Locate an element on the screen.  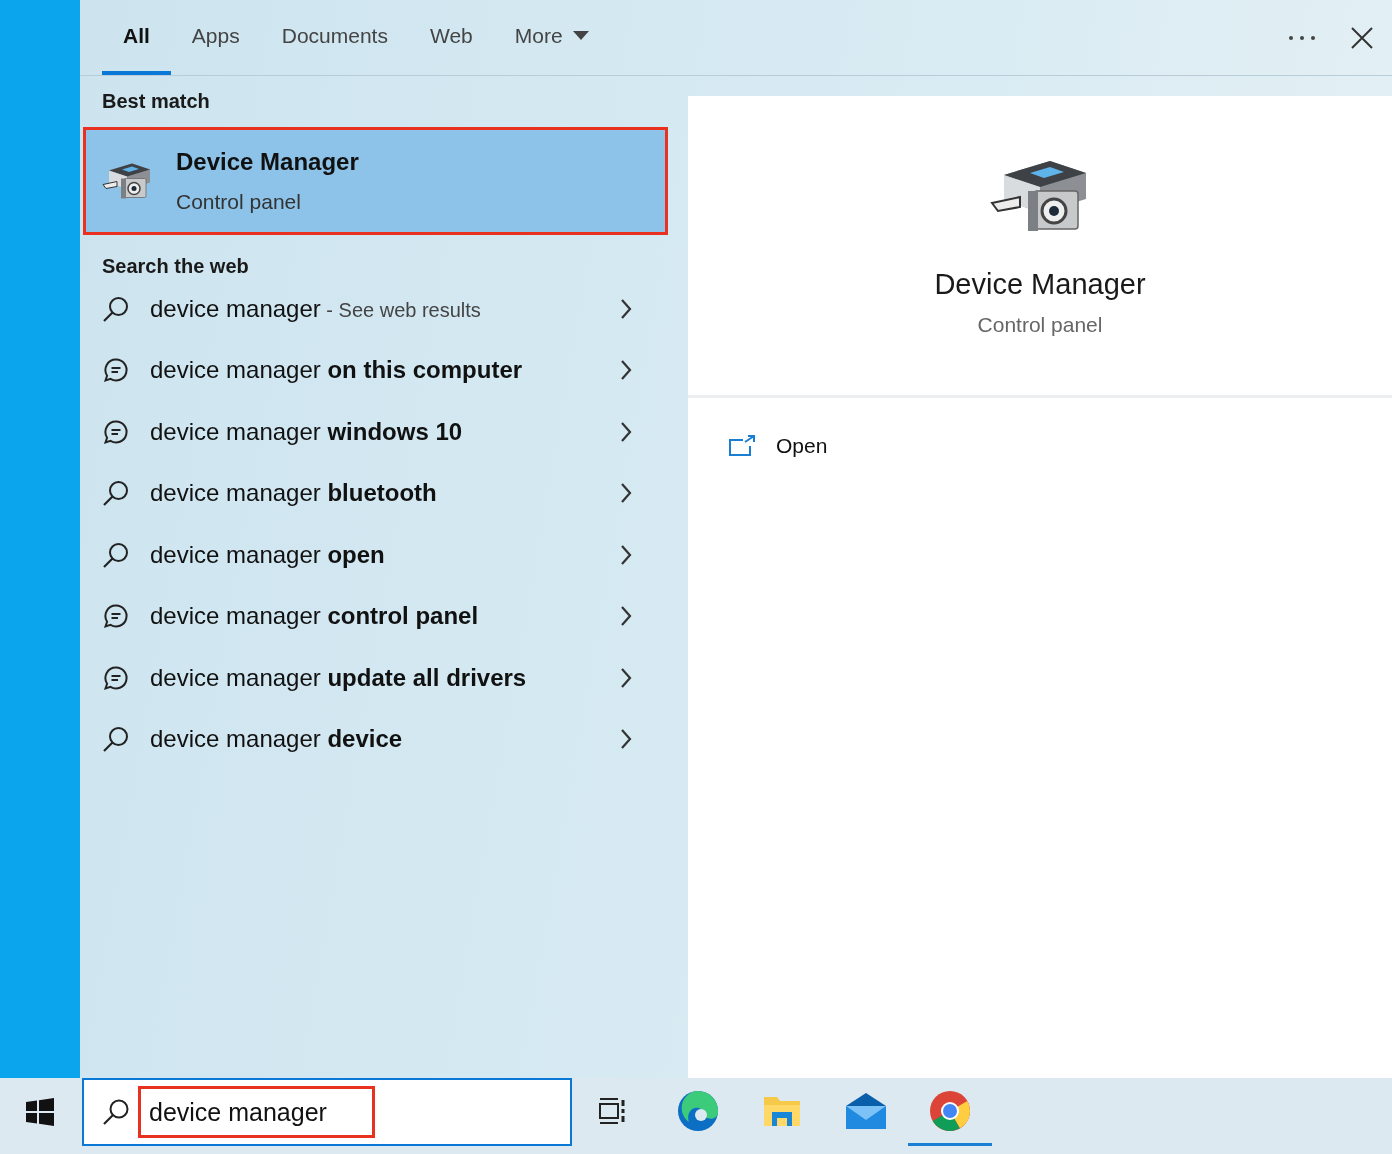
windows-logo-icon is located at coordinates (40, 1112).